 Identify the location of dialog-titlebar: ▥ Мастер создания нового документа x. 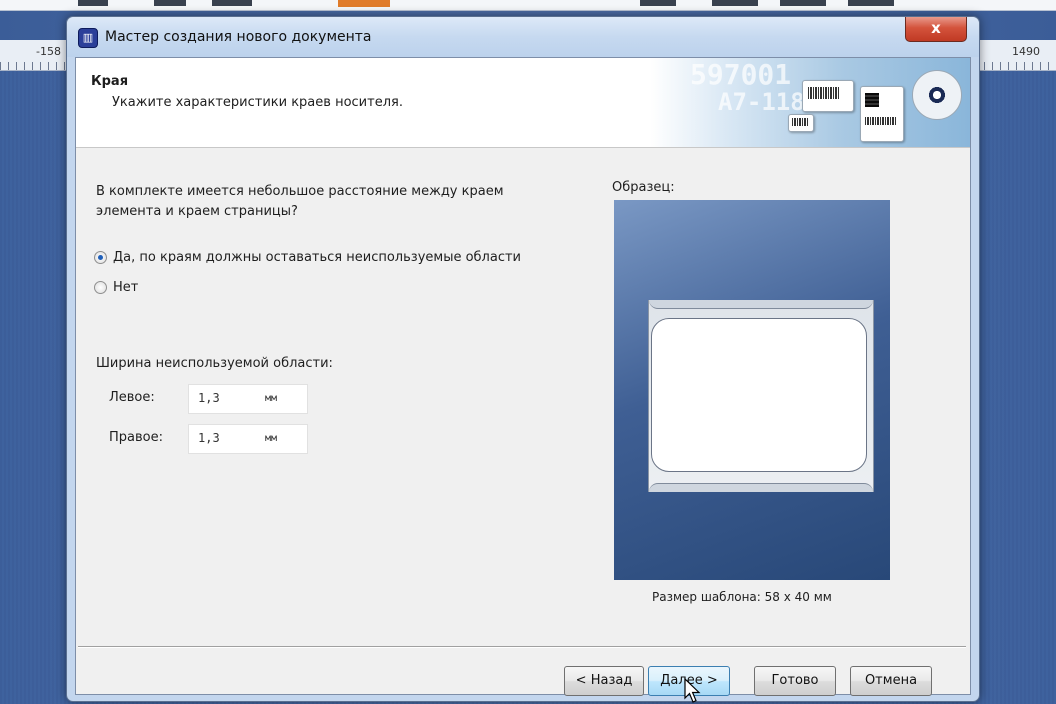
(523, 37).